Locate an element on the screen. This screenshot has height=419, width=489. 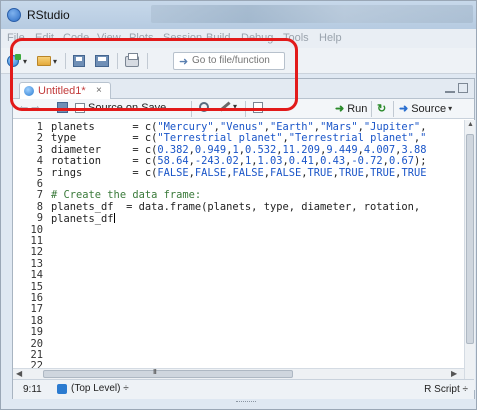
line-number: 21 is located at coordinates (36, 355).